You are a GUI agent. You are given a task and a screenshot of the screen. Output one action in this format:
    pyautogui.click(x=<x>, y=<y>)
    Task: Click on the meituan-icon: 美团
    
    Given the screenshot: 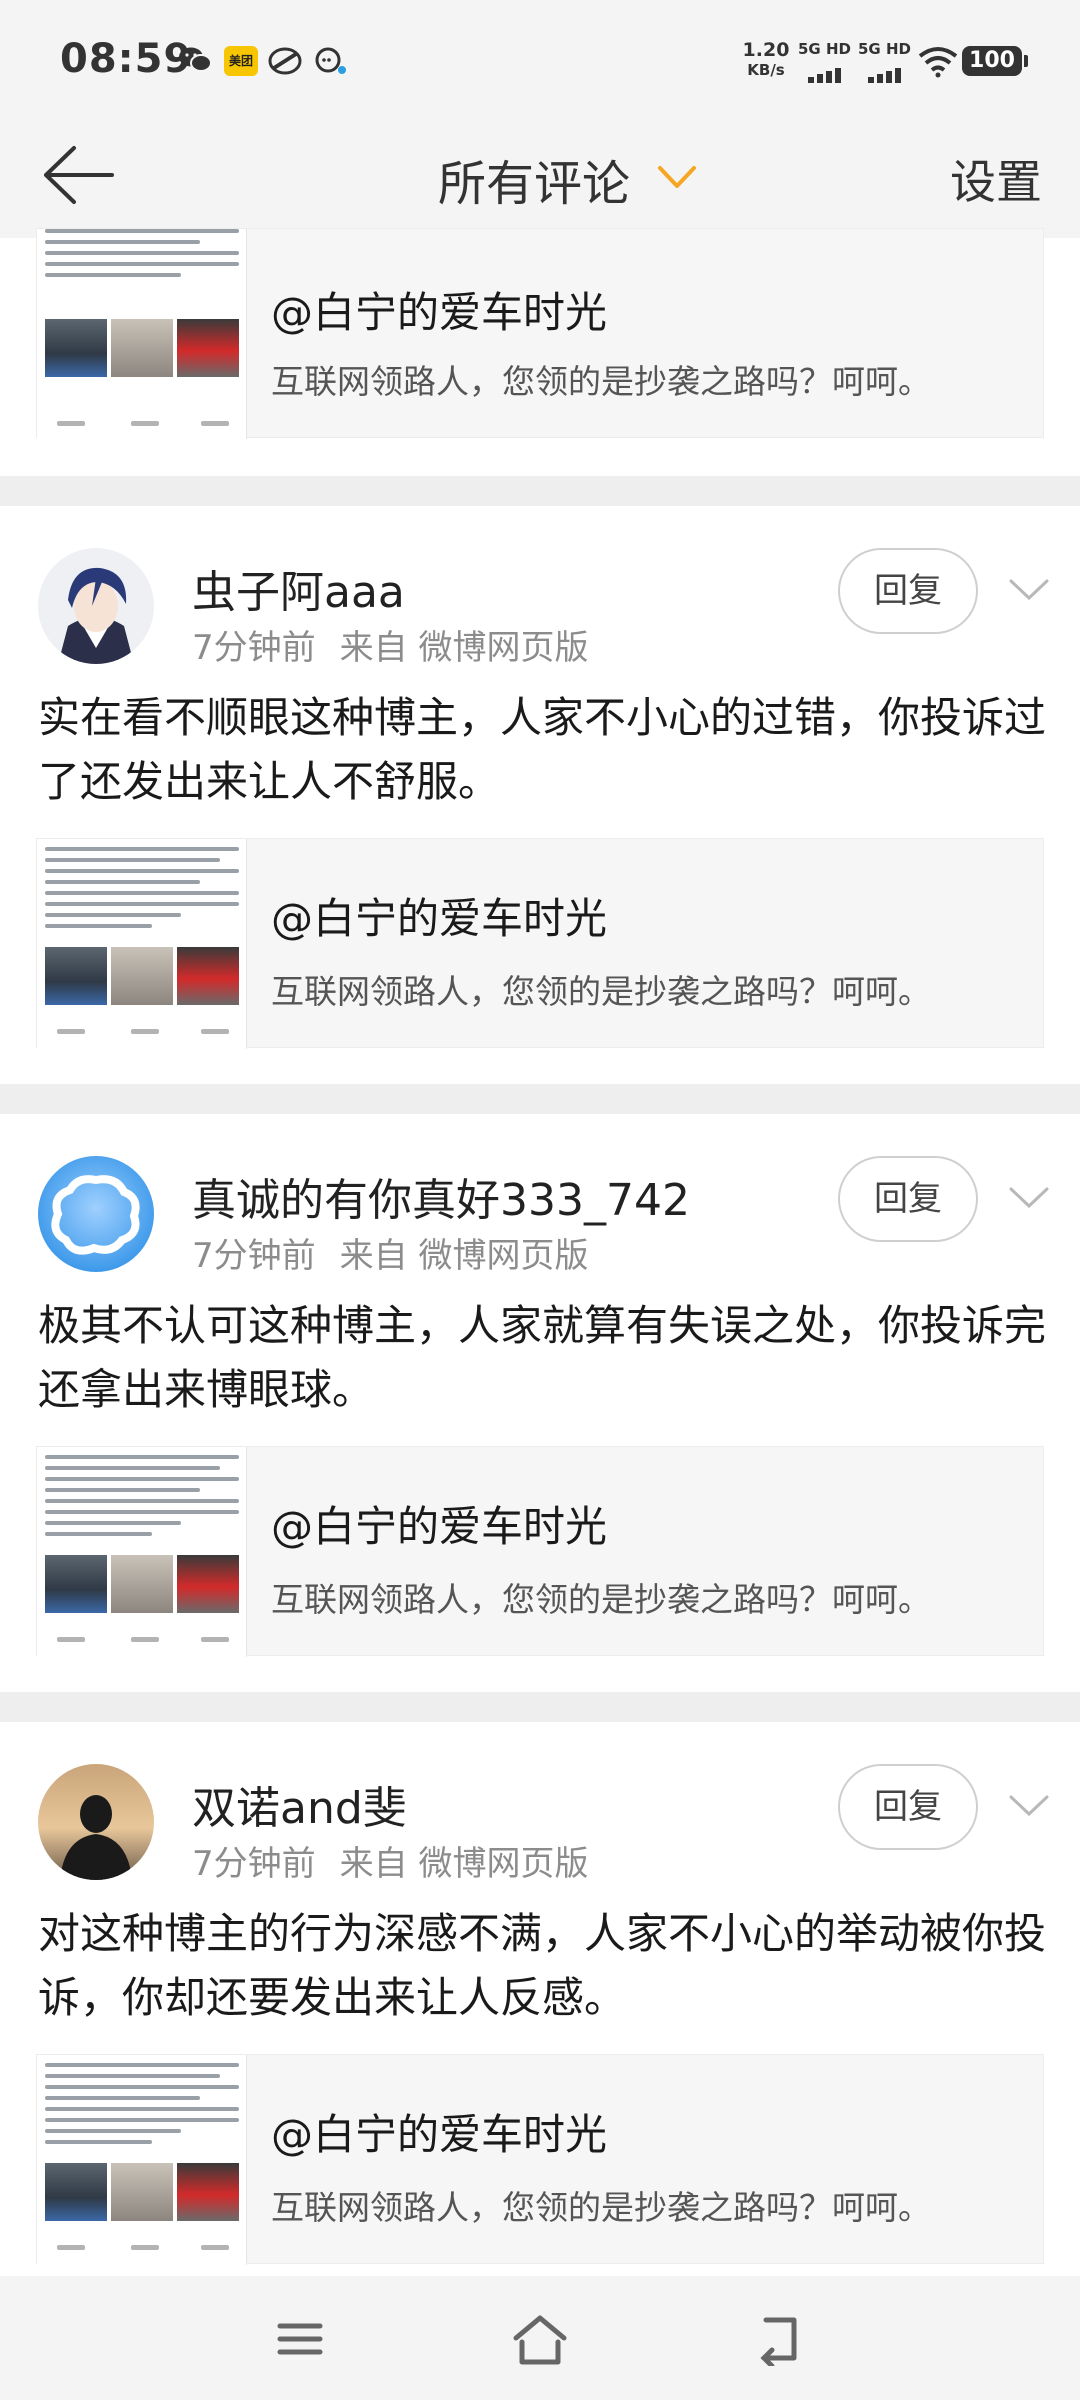 What is the action you would take?
    pyautogui.click(x=241, y=61)
    